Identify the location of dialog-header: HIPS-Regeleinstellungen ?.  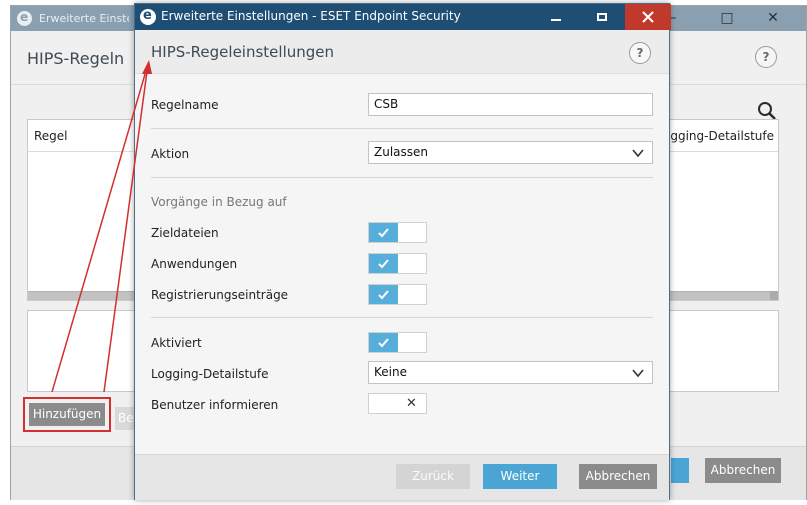
(402, 52).